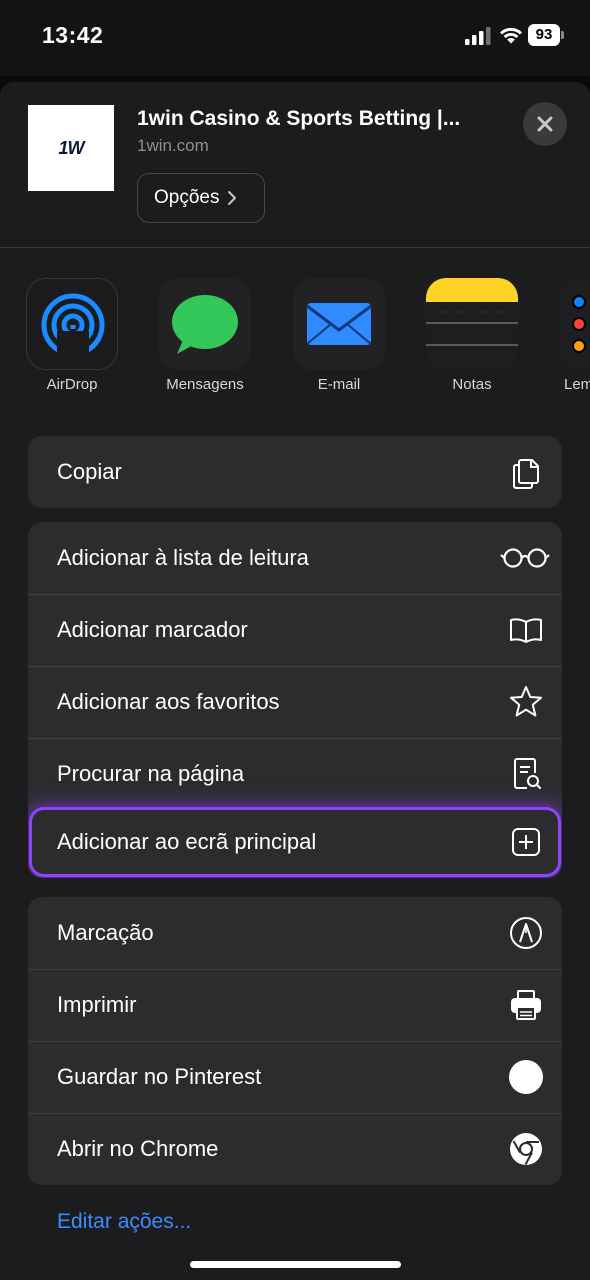 The image size is (590, 1280). I want to click on plus-square-icon, so click(526, 842).